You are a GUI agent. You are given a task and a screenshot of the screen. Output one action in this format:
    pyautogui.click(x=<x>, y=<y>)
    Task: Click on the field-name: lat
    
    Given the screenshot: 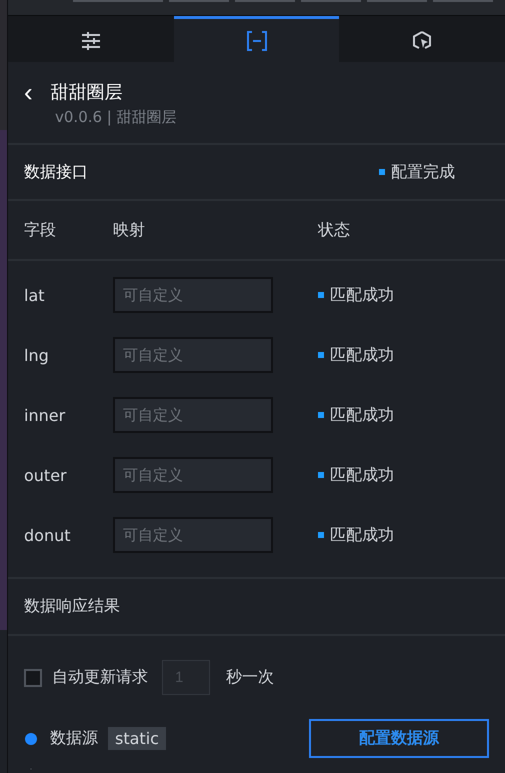 What is the action you would take?
    pyautogui.click(x=35, y=295)
    